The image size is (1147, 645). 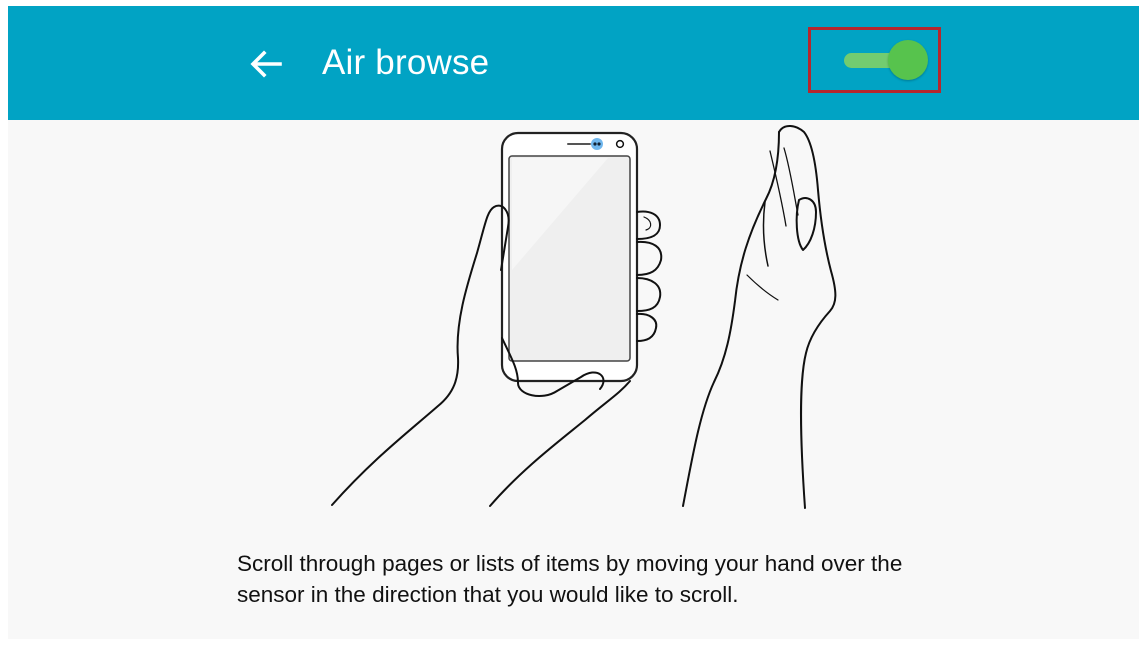 I want to click on right-hand-illustration, so click(x=731, y=319).